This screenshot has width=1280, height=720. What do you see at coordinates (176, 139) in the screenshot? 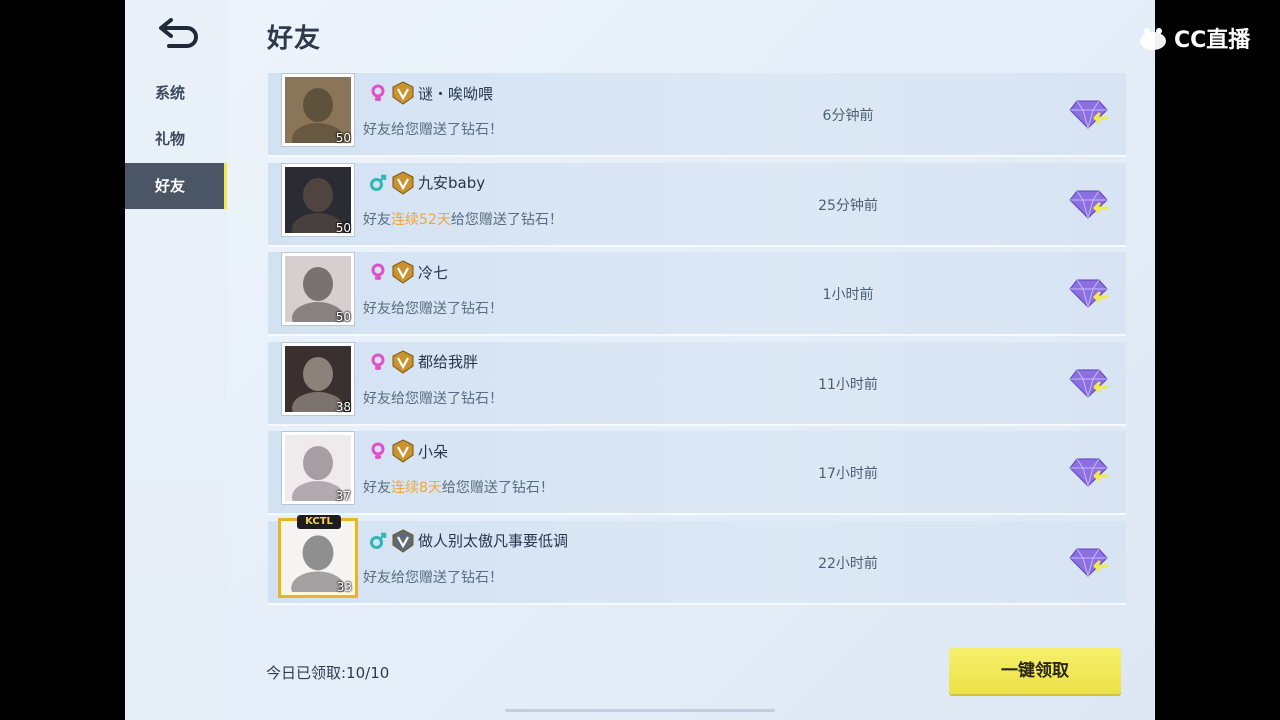
I see `sidebar-item-gift: 礼物` at bounding box center [176, 139].